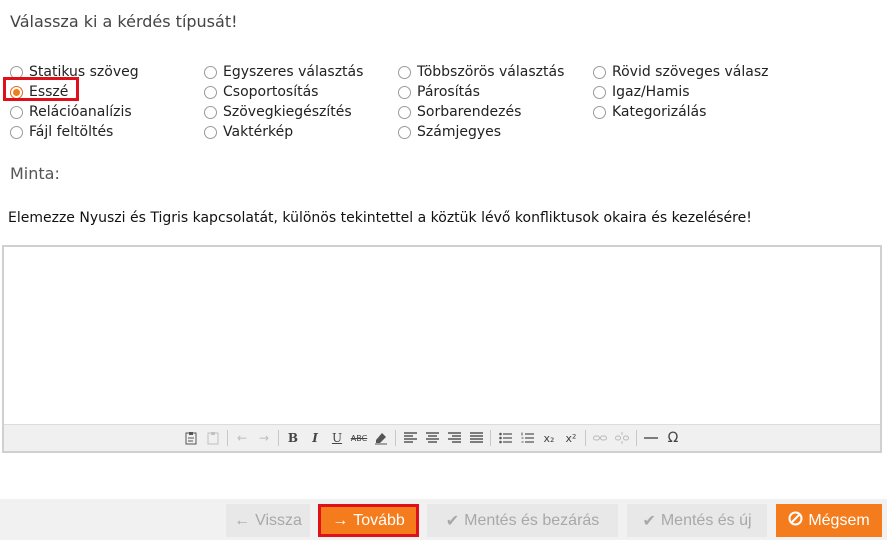  I want to click on type-option-label: Többszörös választás, so click(491, 72).